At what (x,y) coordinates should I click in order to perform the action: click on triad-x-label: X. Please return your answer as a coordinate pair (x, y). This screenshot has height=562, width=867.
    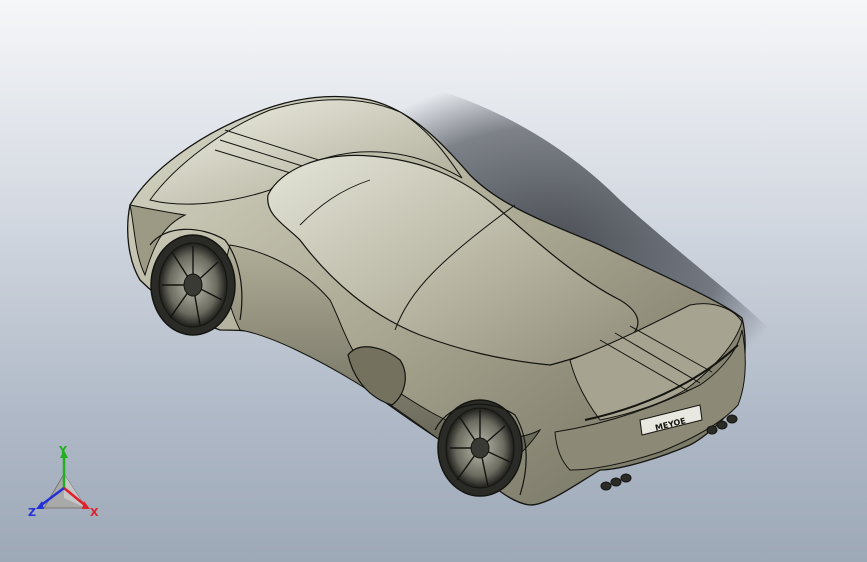
    Looking at the image, I should click on (94, 512).